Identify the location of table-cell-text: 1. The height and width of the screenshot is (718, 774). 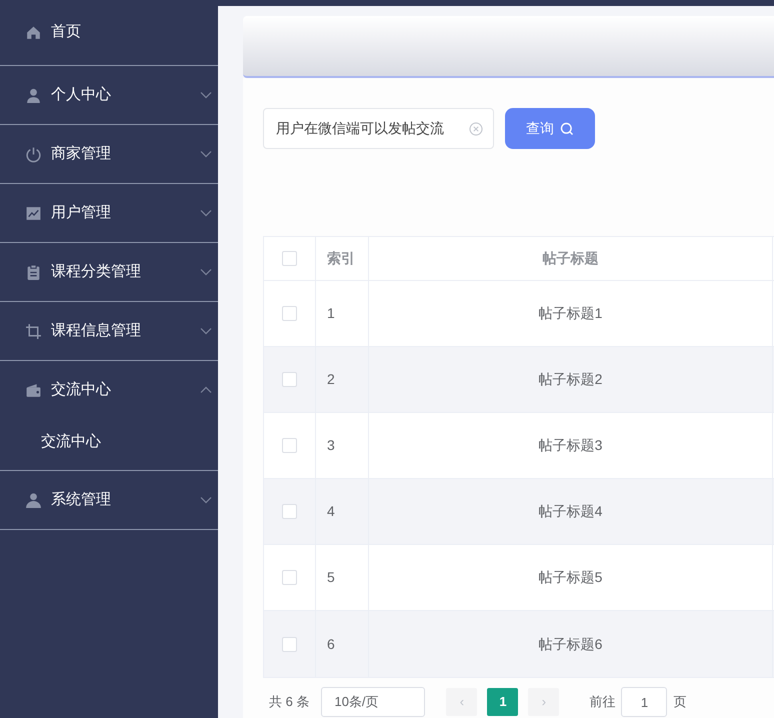
(331, 313).